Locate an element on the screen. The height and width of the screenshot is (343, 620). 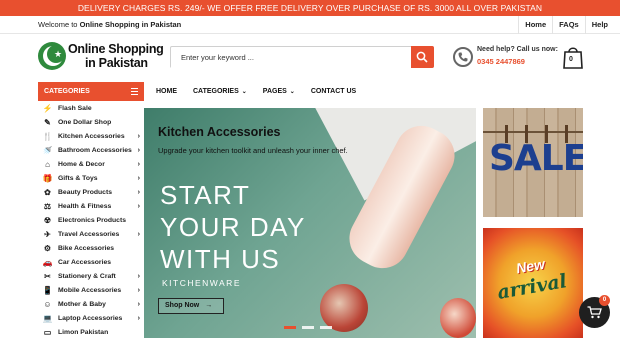
sidebar-item: ✿ Beauty Products › is located at coordinates (91, 193).